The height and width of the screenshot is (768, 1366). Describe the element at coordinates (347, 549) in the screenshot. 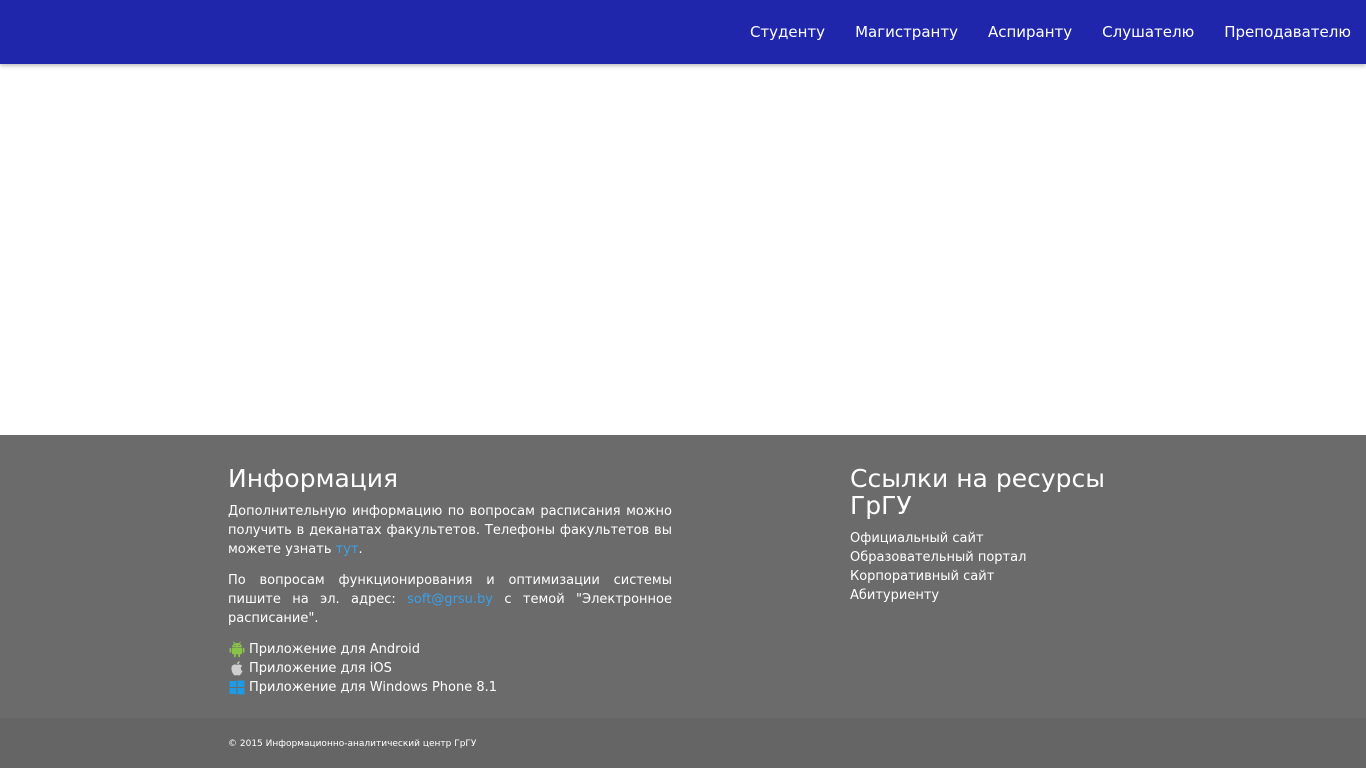

I see `faculties-phones-link: тут` at that location.